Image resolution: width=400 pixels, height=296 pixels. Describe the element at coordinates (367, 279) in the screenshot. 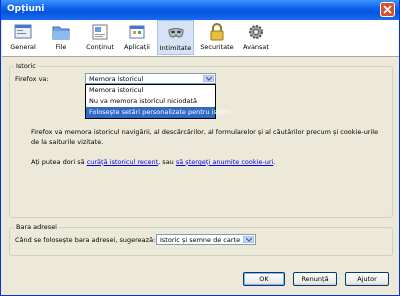

I see `help-button: Ajutor` at that location.